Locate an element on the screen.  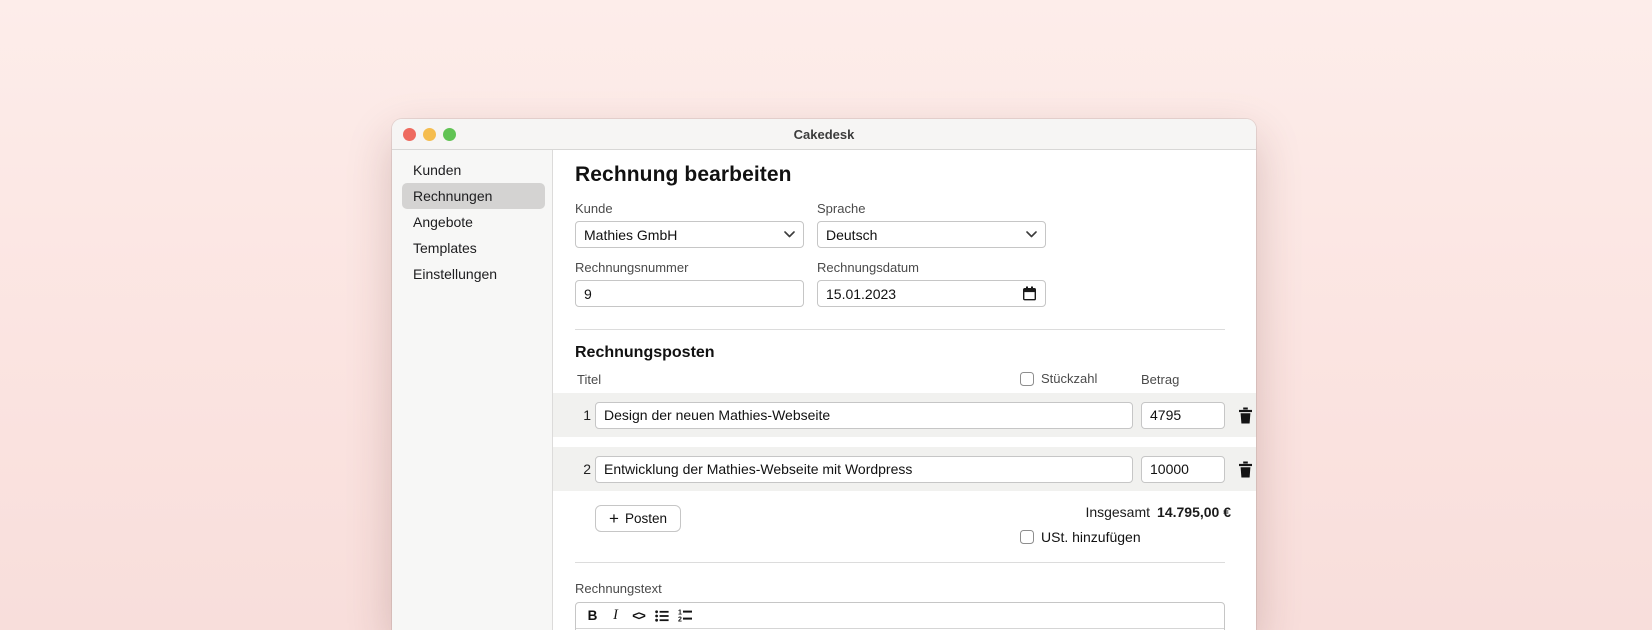
sprache-label: Sprache is located at coordinates (841, 208).